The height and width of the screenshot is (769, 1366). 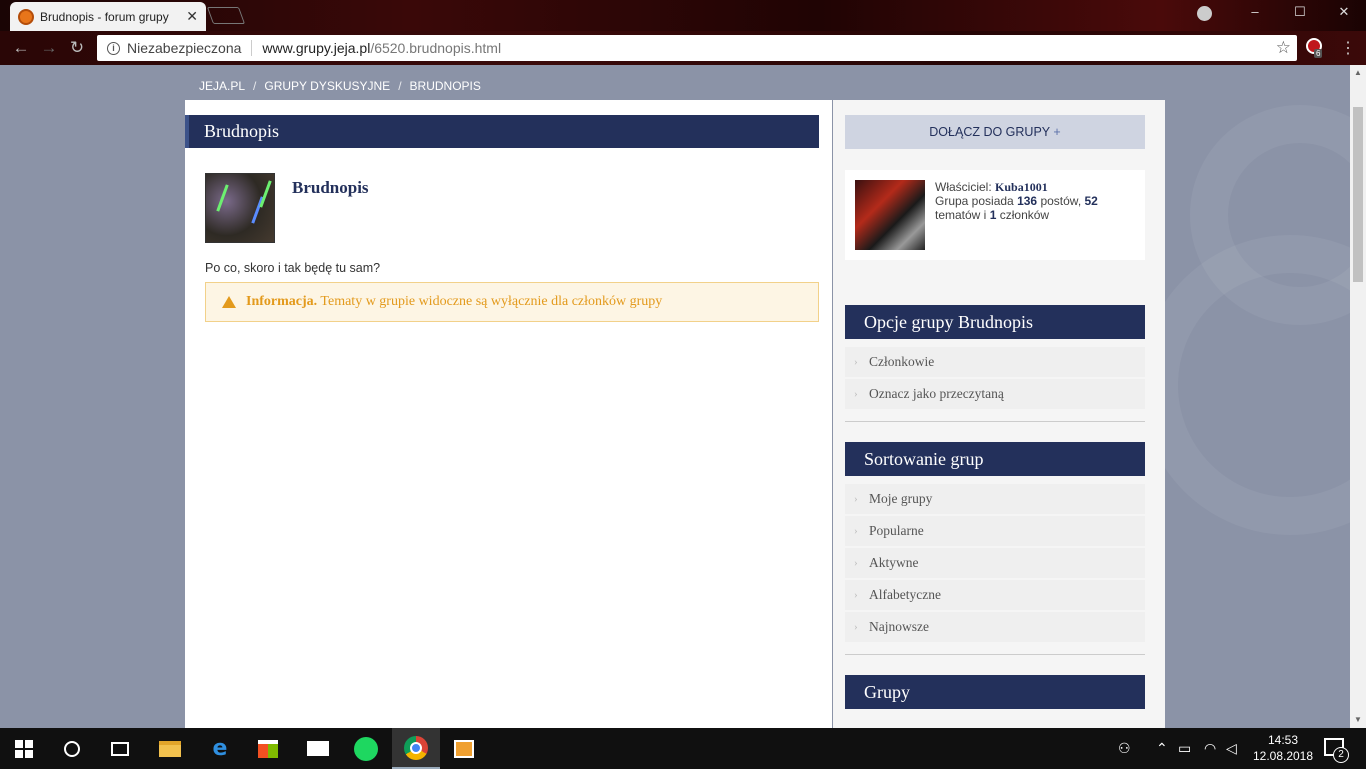 I want to click on chrome-icon, so click(x=416, y=747).